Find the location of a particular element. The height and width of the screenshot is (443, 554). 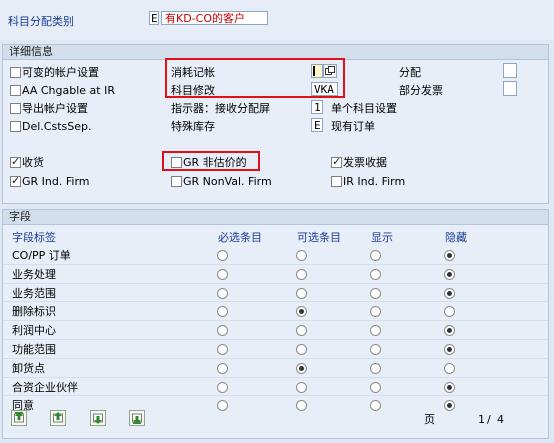

category-code-field: E is located at coordinates (154, 18).